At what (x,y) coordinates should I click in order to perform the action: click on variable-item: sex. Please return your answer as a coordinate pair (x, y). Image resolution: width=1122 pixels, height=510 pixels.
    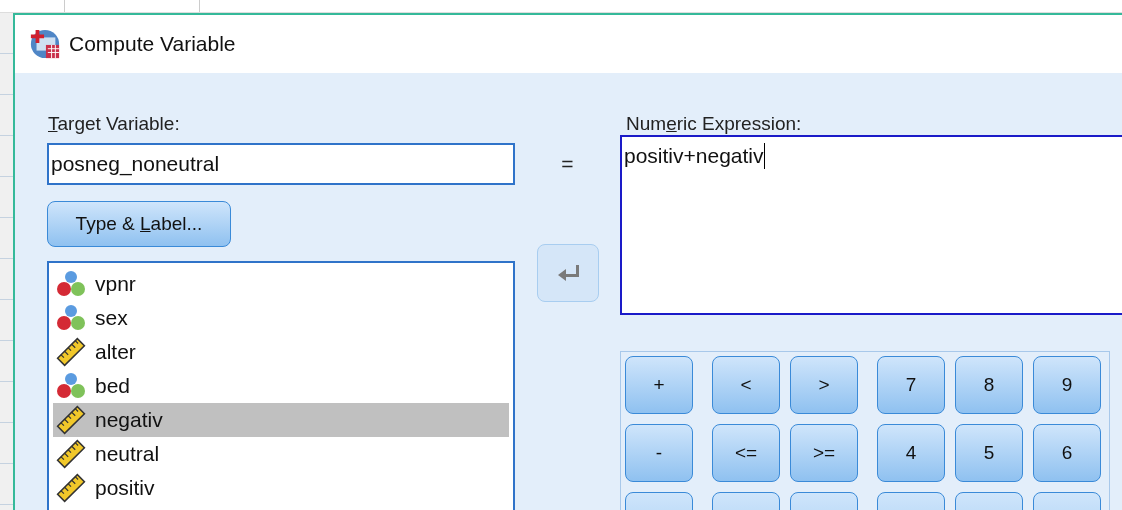
    Looking at the image, I should click on (281, 318).